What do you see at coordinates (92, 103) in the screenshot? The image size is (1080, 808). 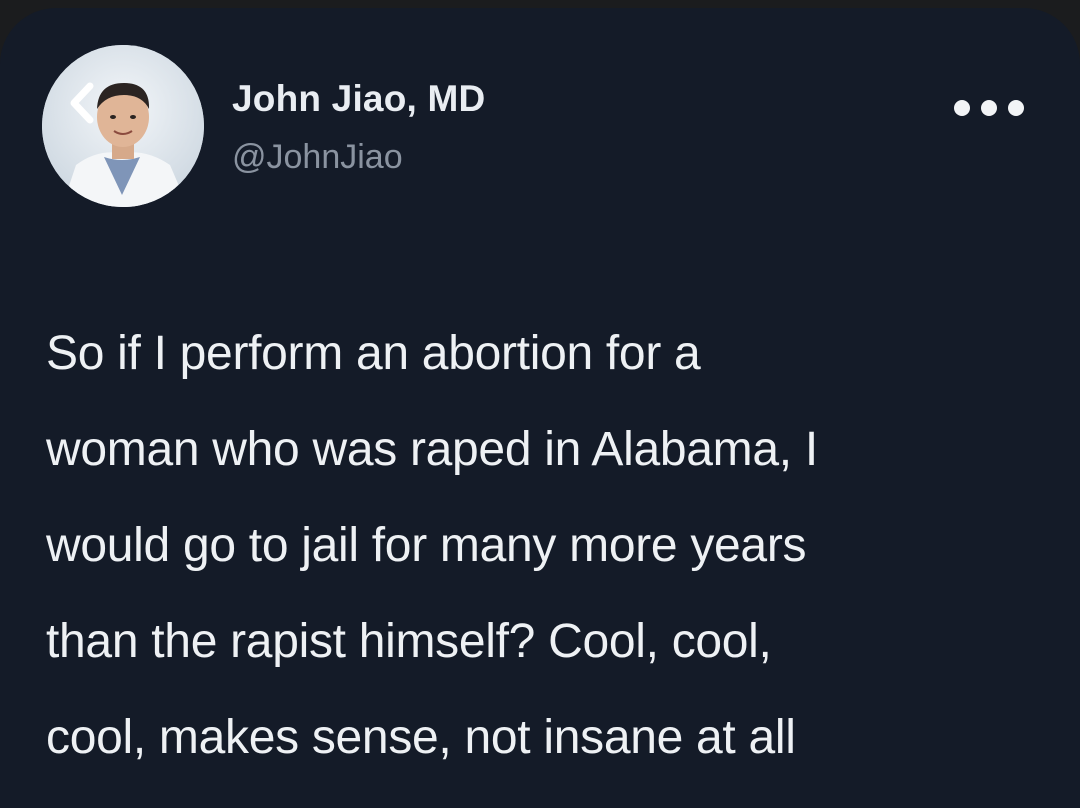 I see `chevron-left-icon` at bounding box center [92, 103].